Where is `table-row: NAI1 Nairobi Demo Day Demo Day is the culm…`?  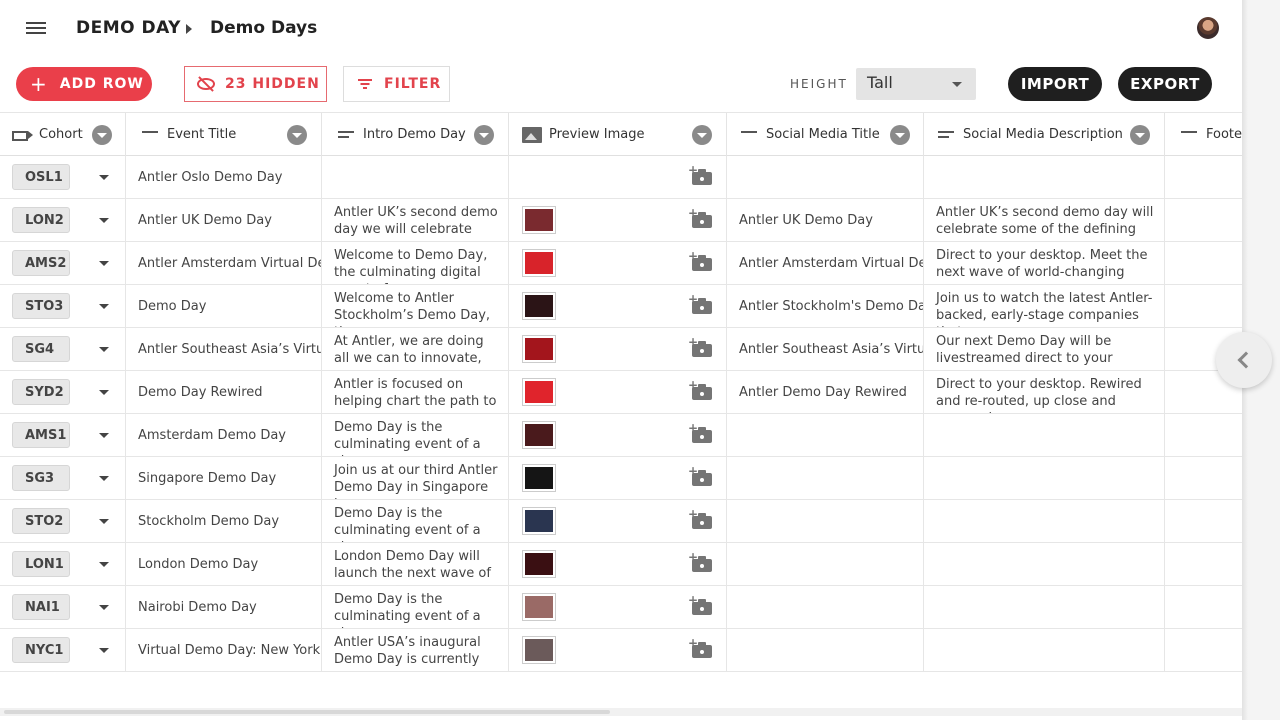
table-row: NAI1 Nairobi Demo Day Demo Day is the culm… is located at coordinates (621, 607).